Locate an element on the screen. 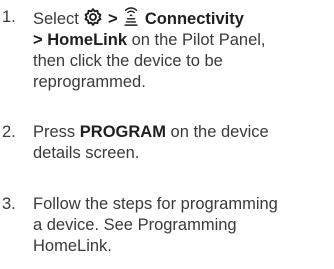  device-text: on the device is located at coordinates (217, 132).